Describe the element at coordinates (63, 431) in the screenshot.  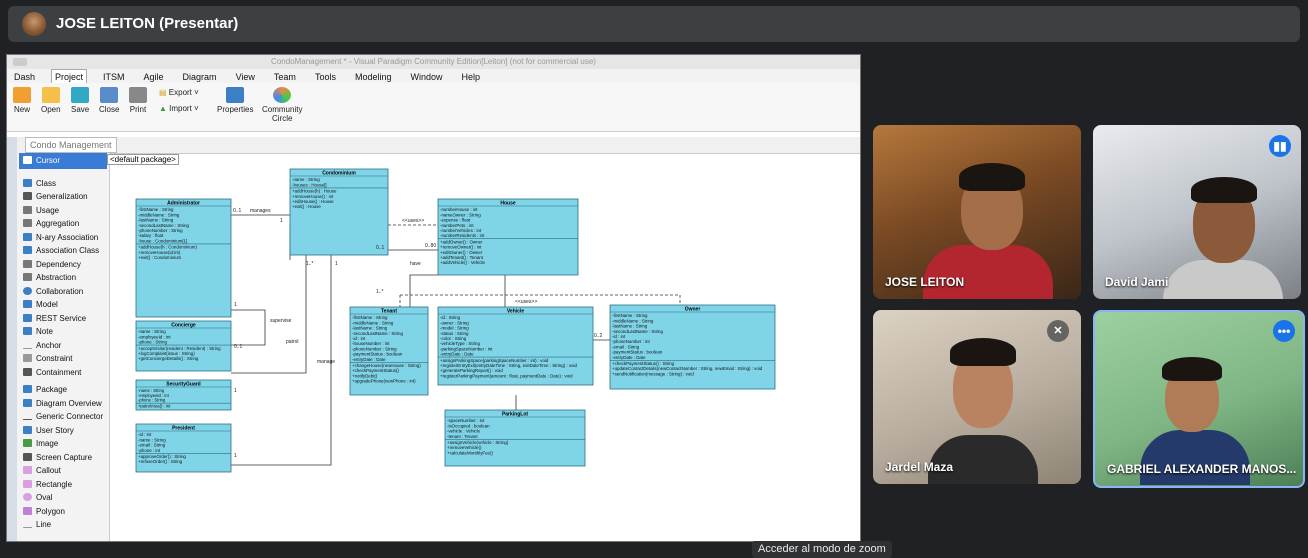
I see `palette-user-story: User Story` at that location.